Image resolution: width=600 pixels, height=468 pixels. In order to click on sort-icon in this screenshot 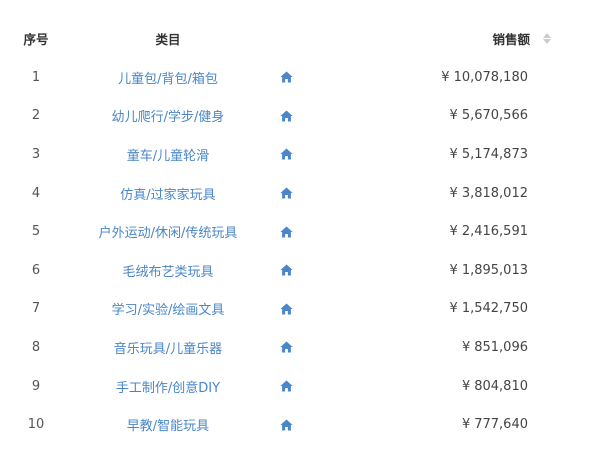, I will do `click(547, 38)`.